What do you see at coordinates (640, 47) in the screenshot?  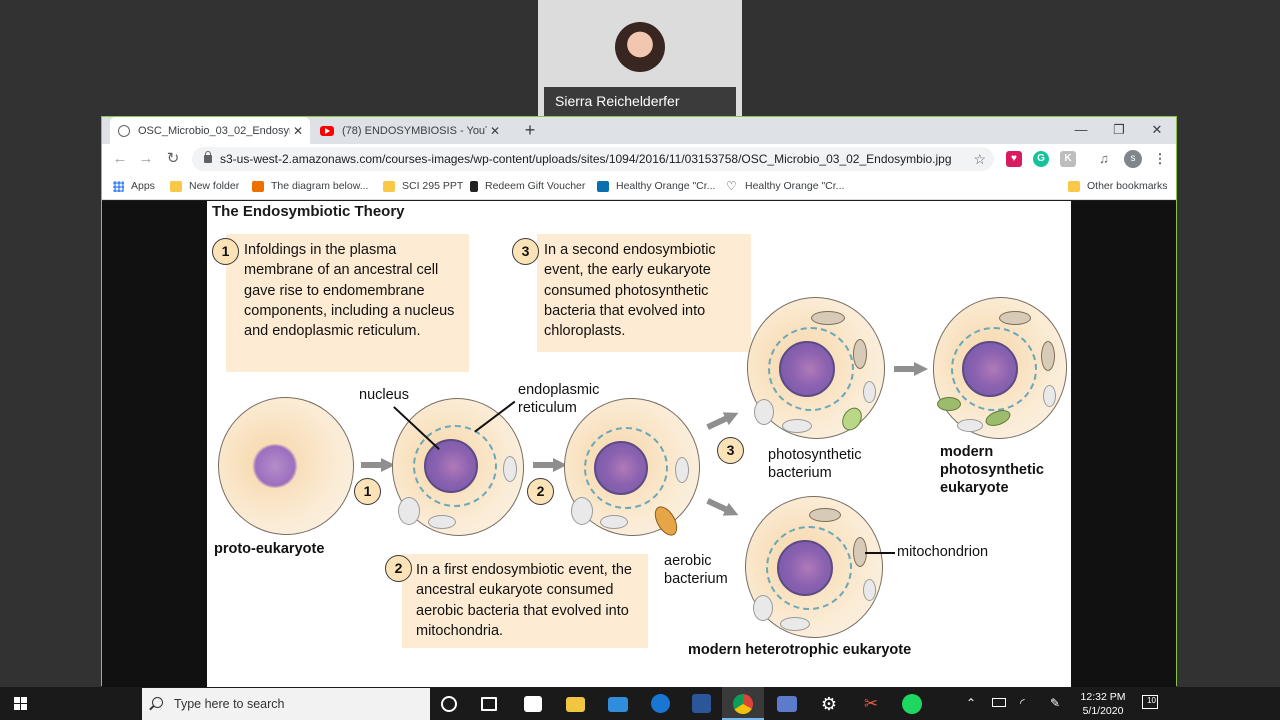 I see `participant-avatar` at bounding box center [640, 47].